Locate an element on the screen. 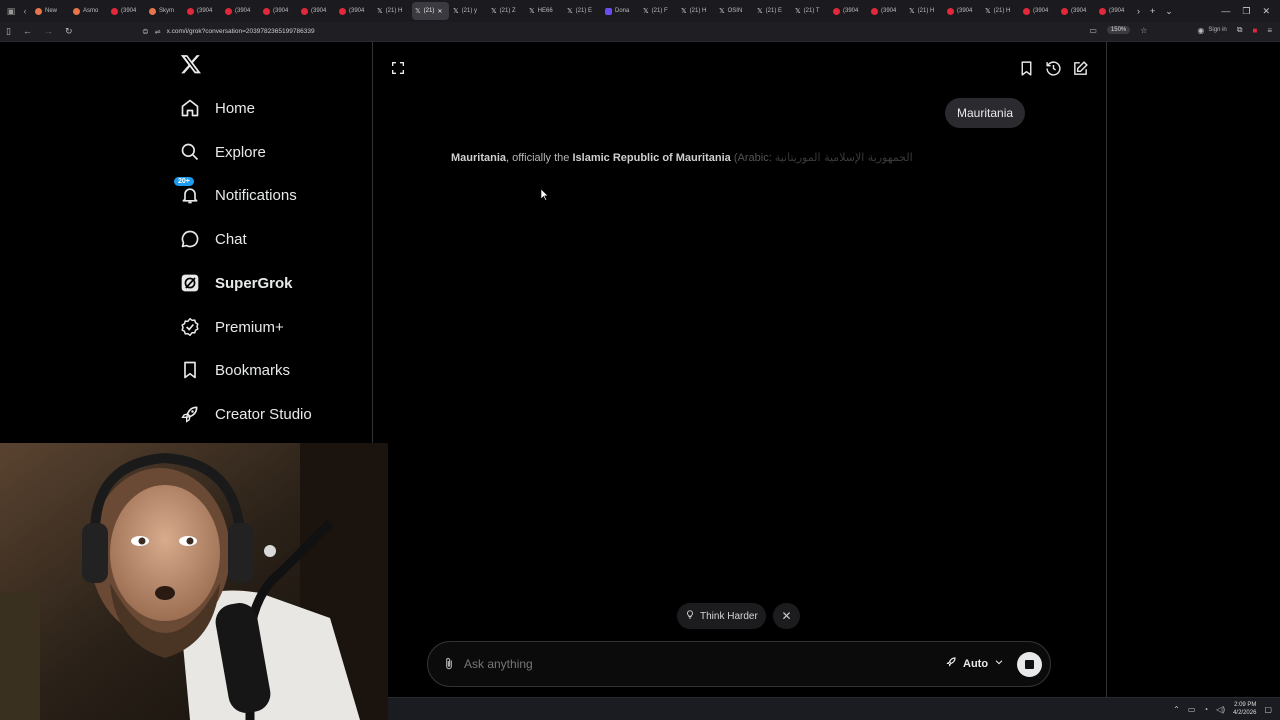 This screenshot has height=720, width=1280. webcam-overlay is located at coordinates (194, 581).